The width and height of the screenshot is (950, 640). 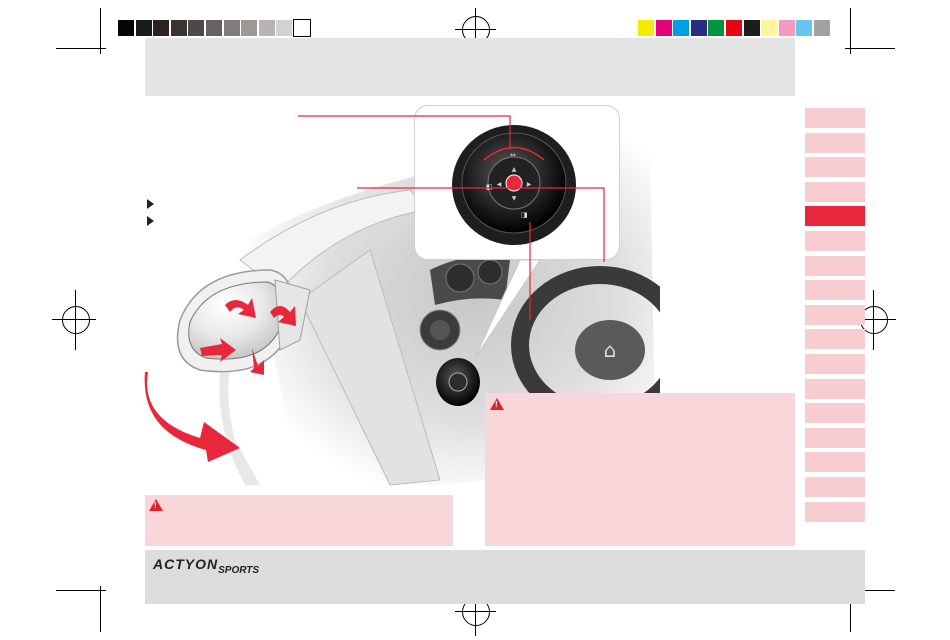 What do you see at coordinates (186, 564) in the screenshot?
I see `logo-main: ACTYON` at bounding box center [186, 564].